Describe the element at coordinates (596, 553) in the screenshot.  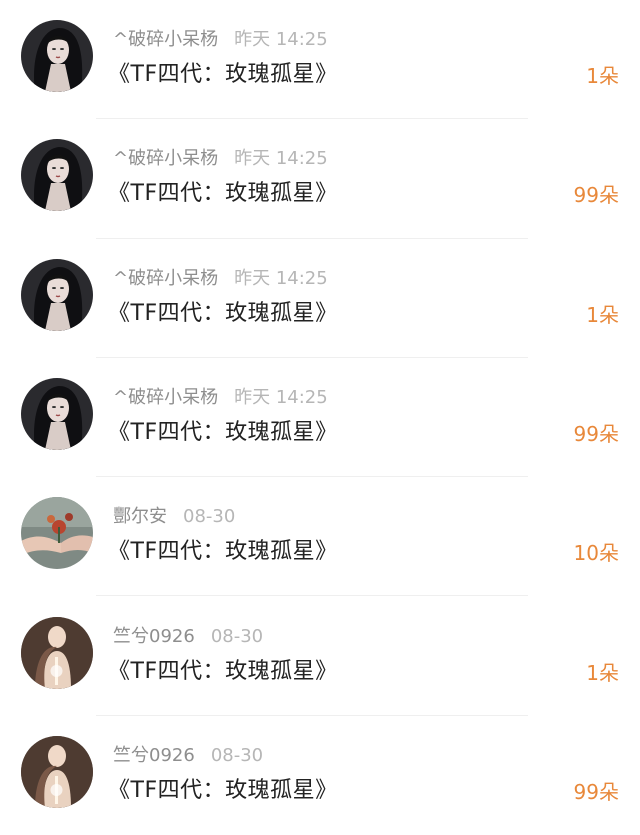
I see `flower-count: 10朵` at that location.